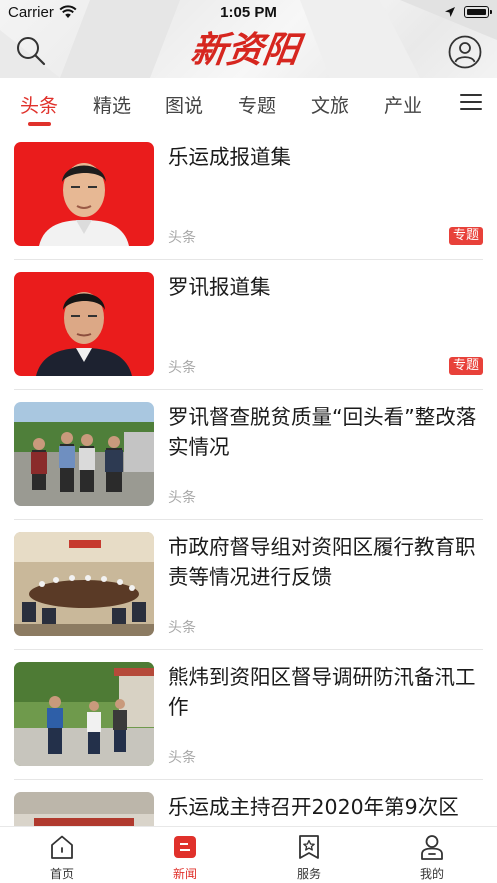  I want to click on nav-label: 我的, so click(431, 874).